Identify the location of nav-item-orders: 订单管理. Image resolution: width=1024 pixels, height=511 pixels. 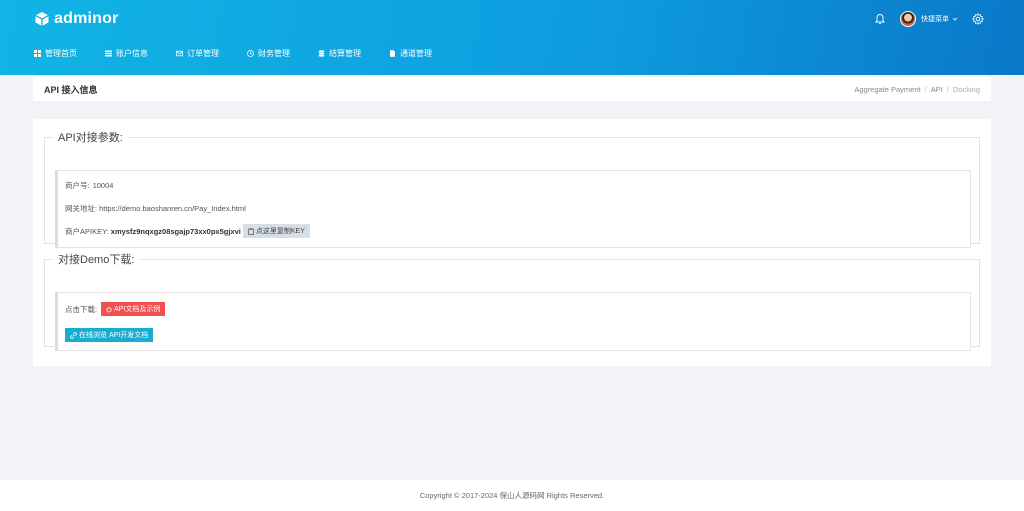
(197, 53).